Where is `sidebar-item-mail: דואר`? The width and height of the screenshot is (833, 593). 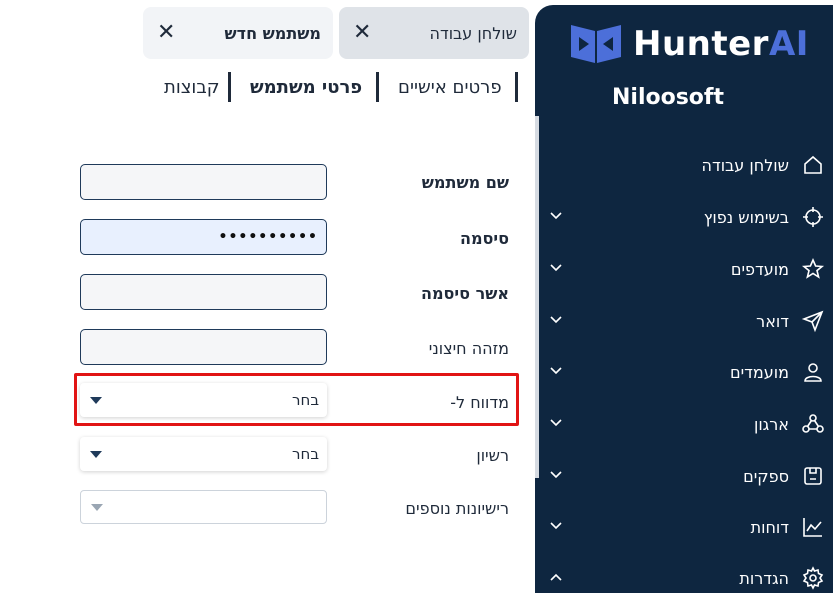 sidebar-item-mail: דואר is located at coordinates (684, 321).